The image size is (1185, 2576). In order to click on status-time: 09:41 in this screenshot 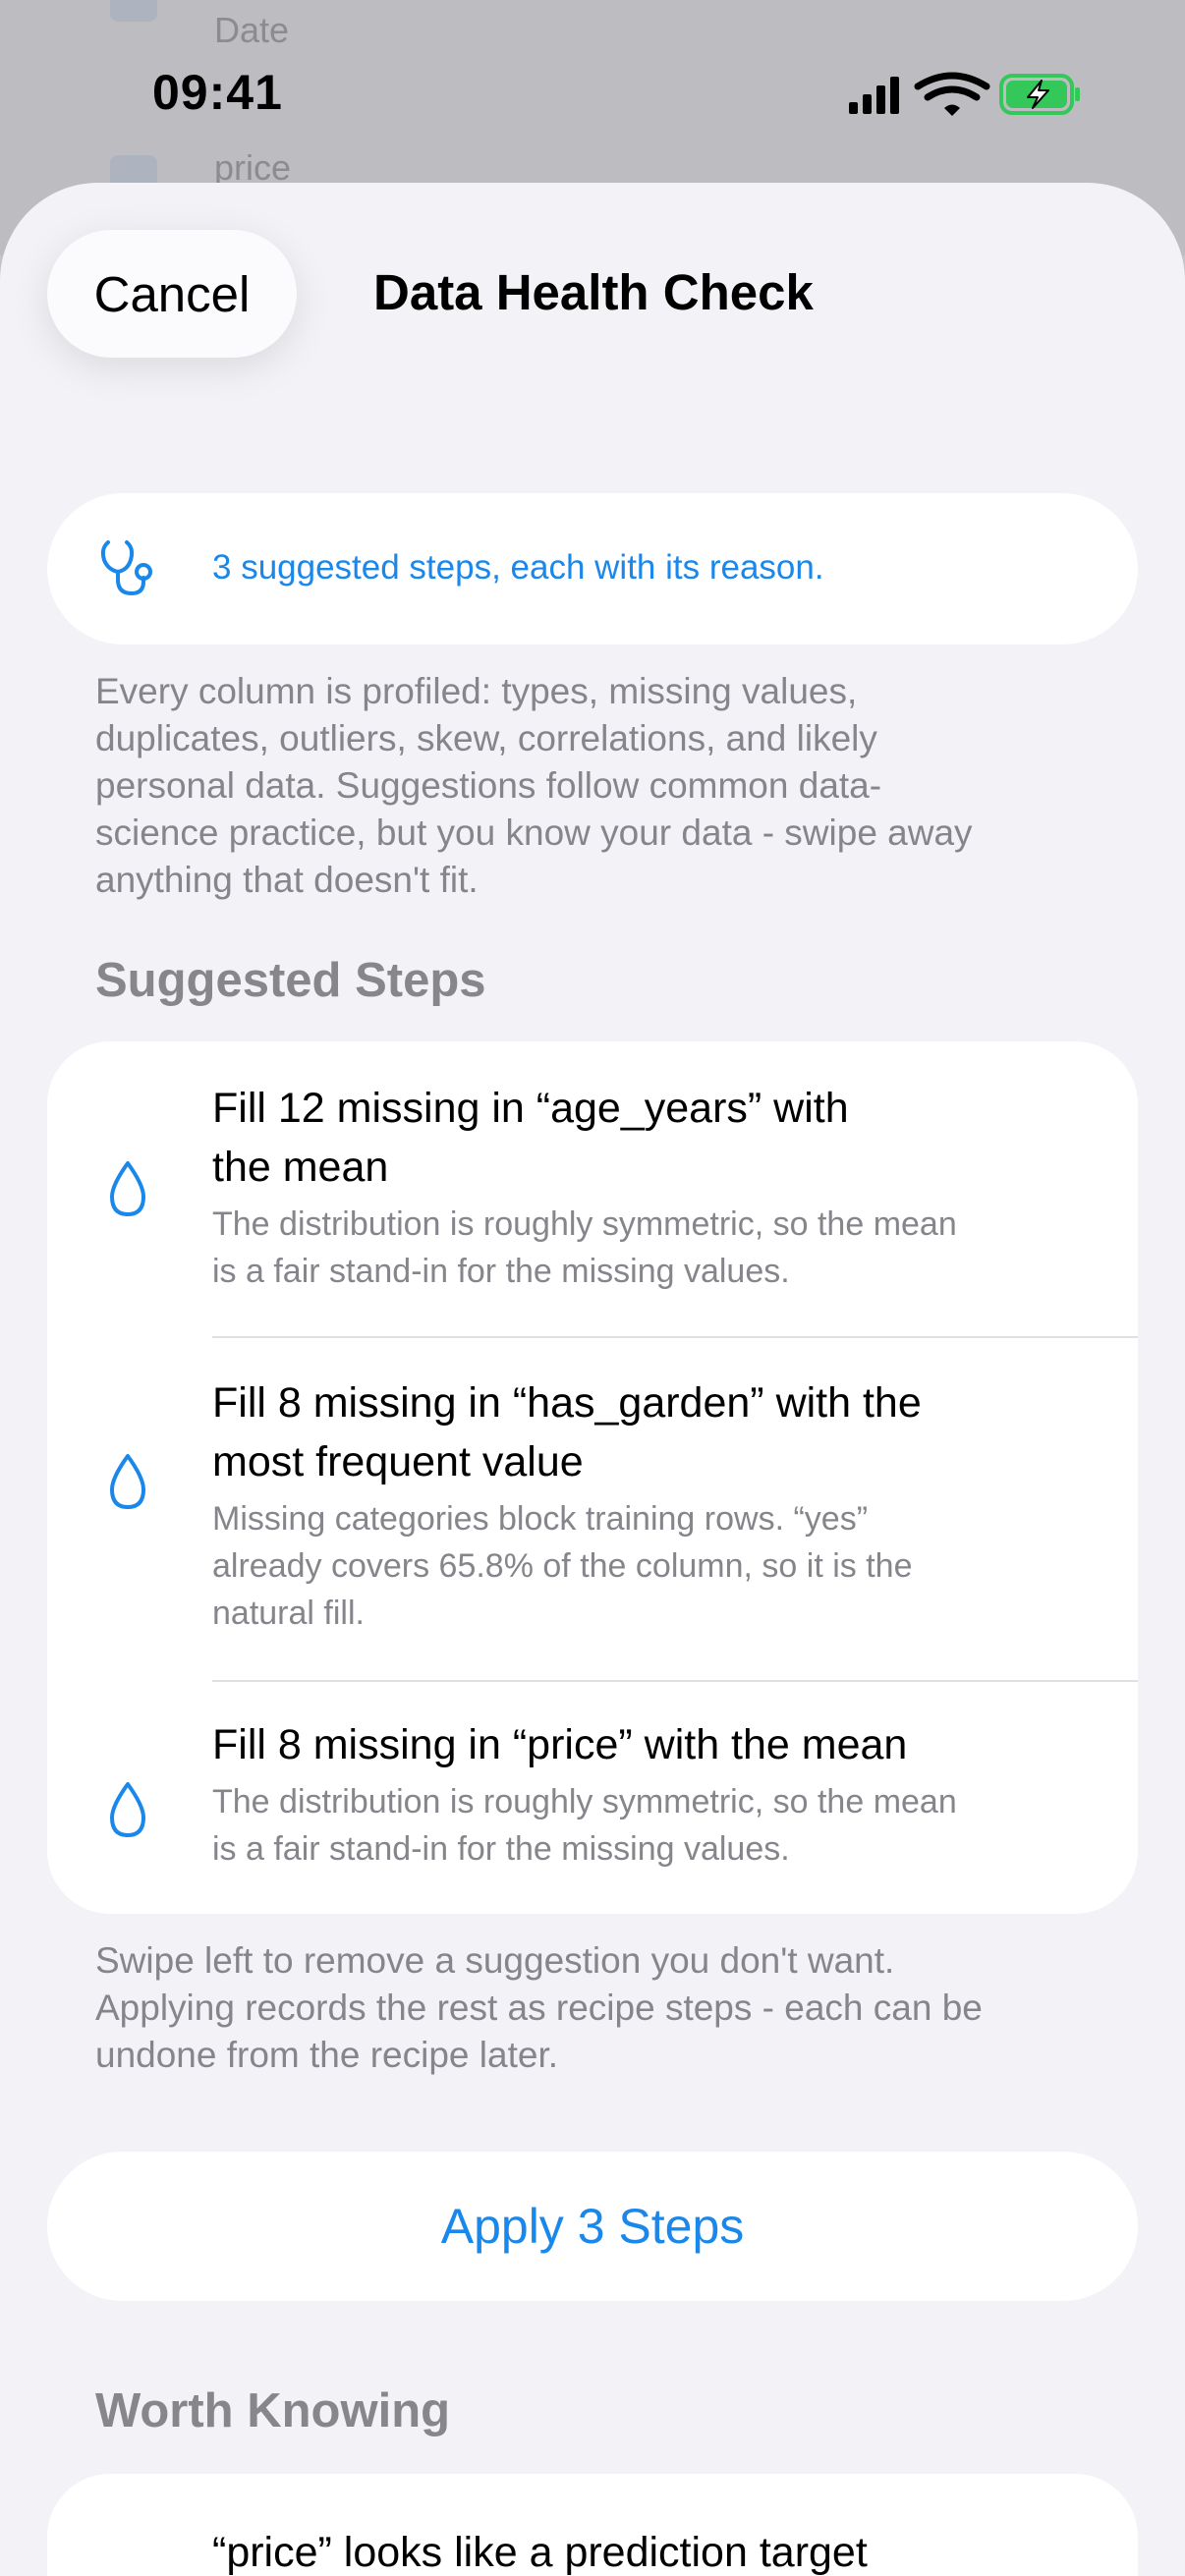, I will do `click(217, 92)`.